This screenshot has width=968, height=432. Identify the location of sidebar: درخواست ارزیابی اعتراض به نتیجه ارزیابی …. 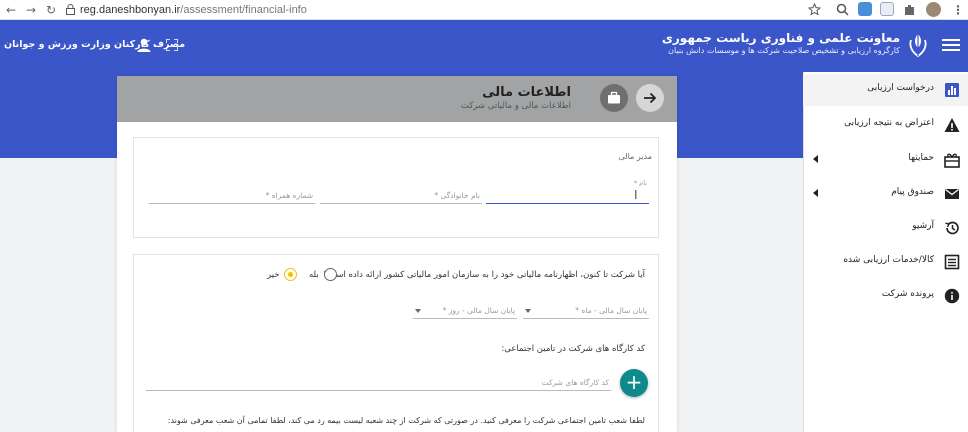
(885, 252).